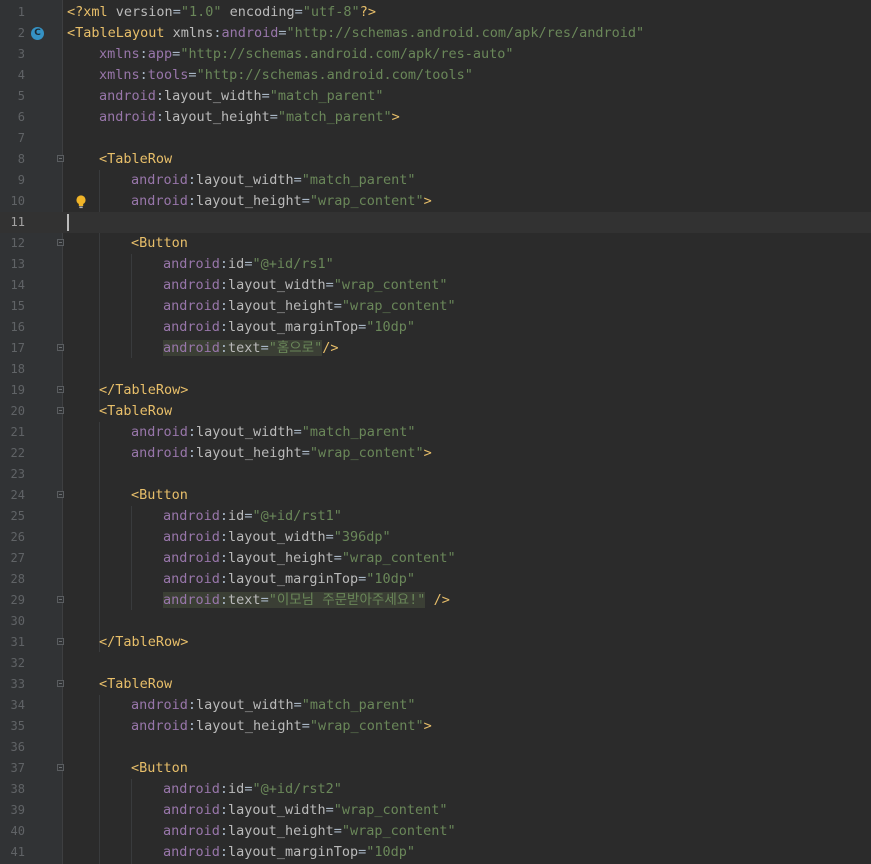 The image size is (871, 864). Describe the element at coordinates (435, 621) in the screenshot. I see `code-line: 30` at that location.